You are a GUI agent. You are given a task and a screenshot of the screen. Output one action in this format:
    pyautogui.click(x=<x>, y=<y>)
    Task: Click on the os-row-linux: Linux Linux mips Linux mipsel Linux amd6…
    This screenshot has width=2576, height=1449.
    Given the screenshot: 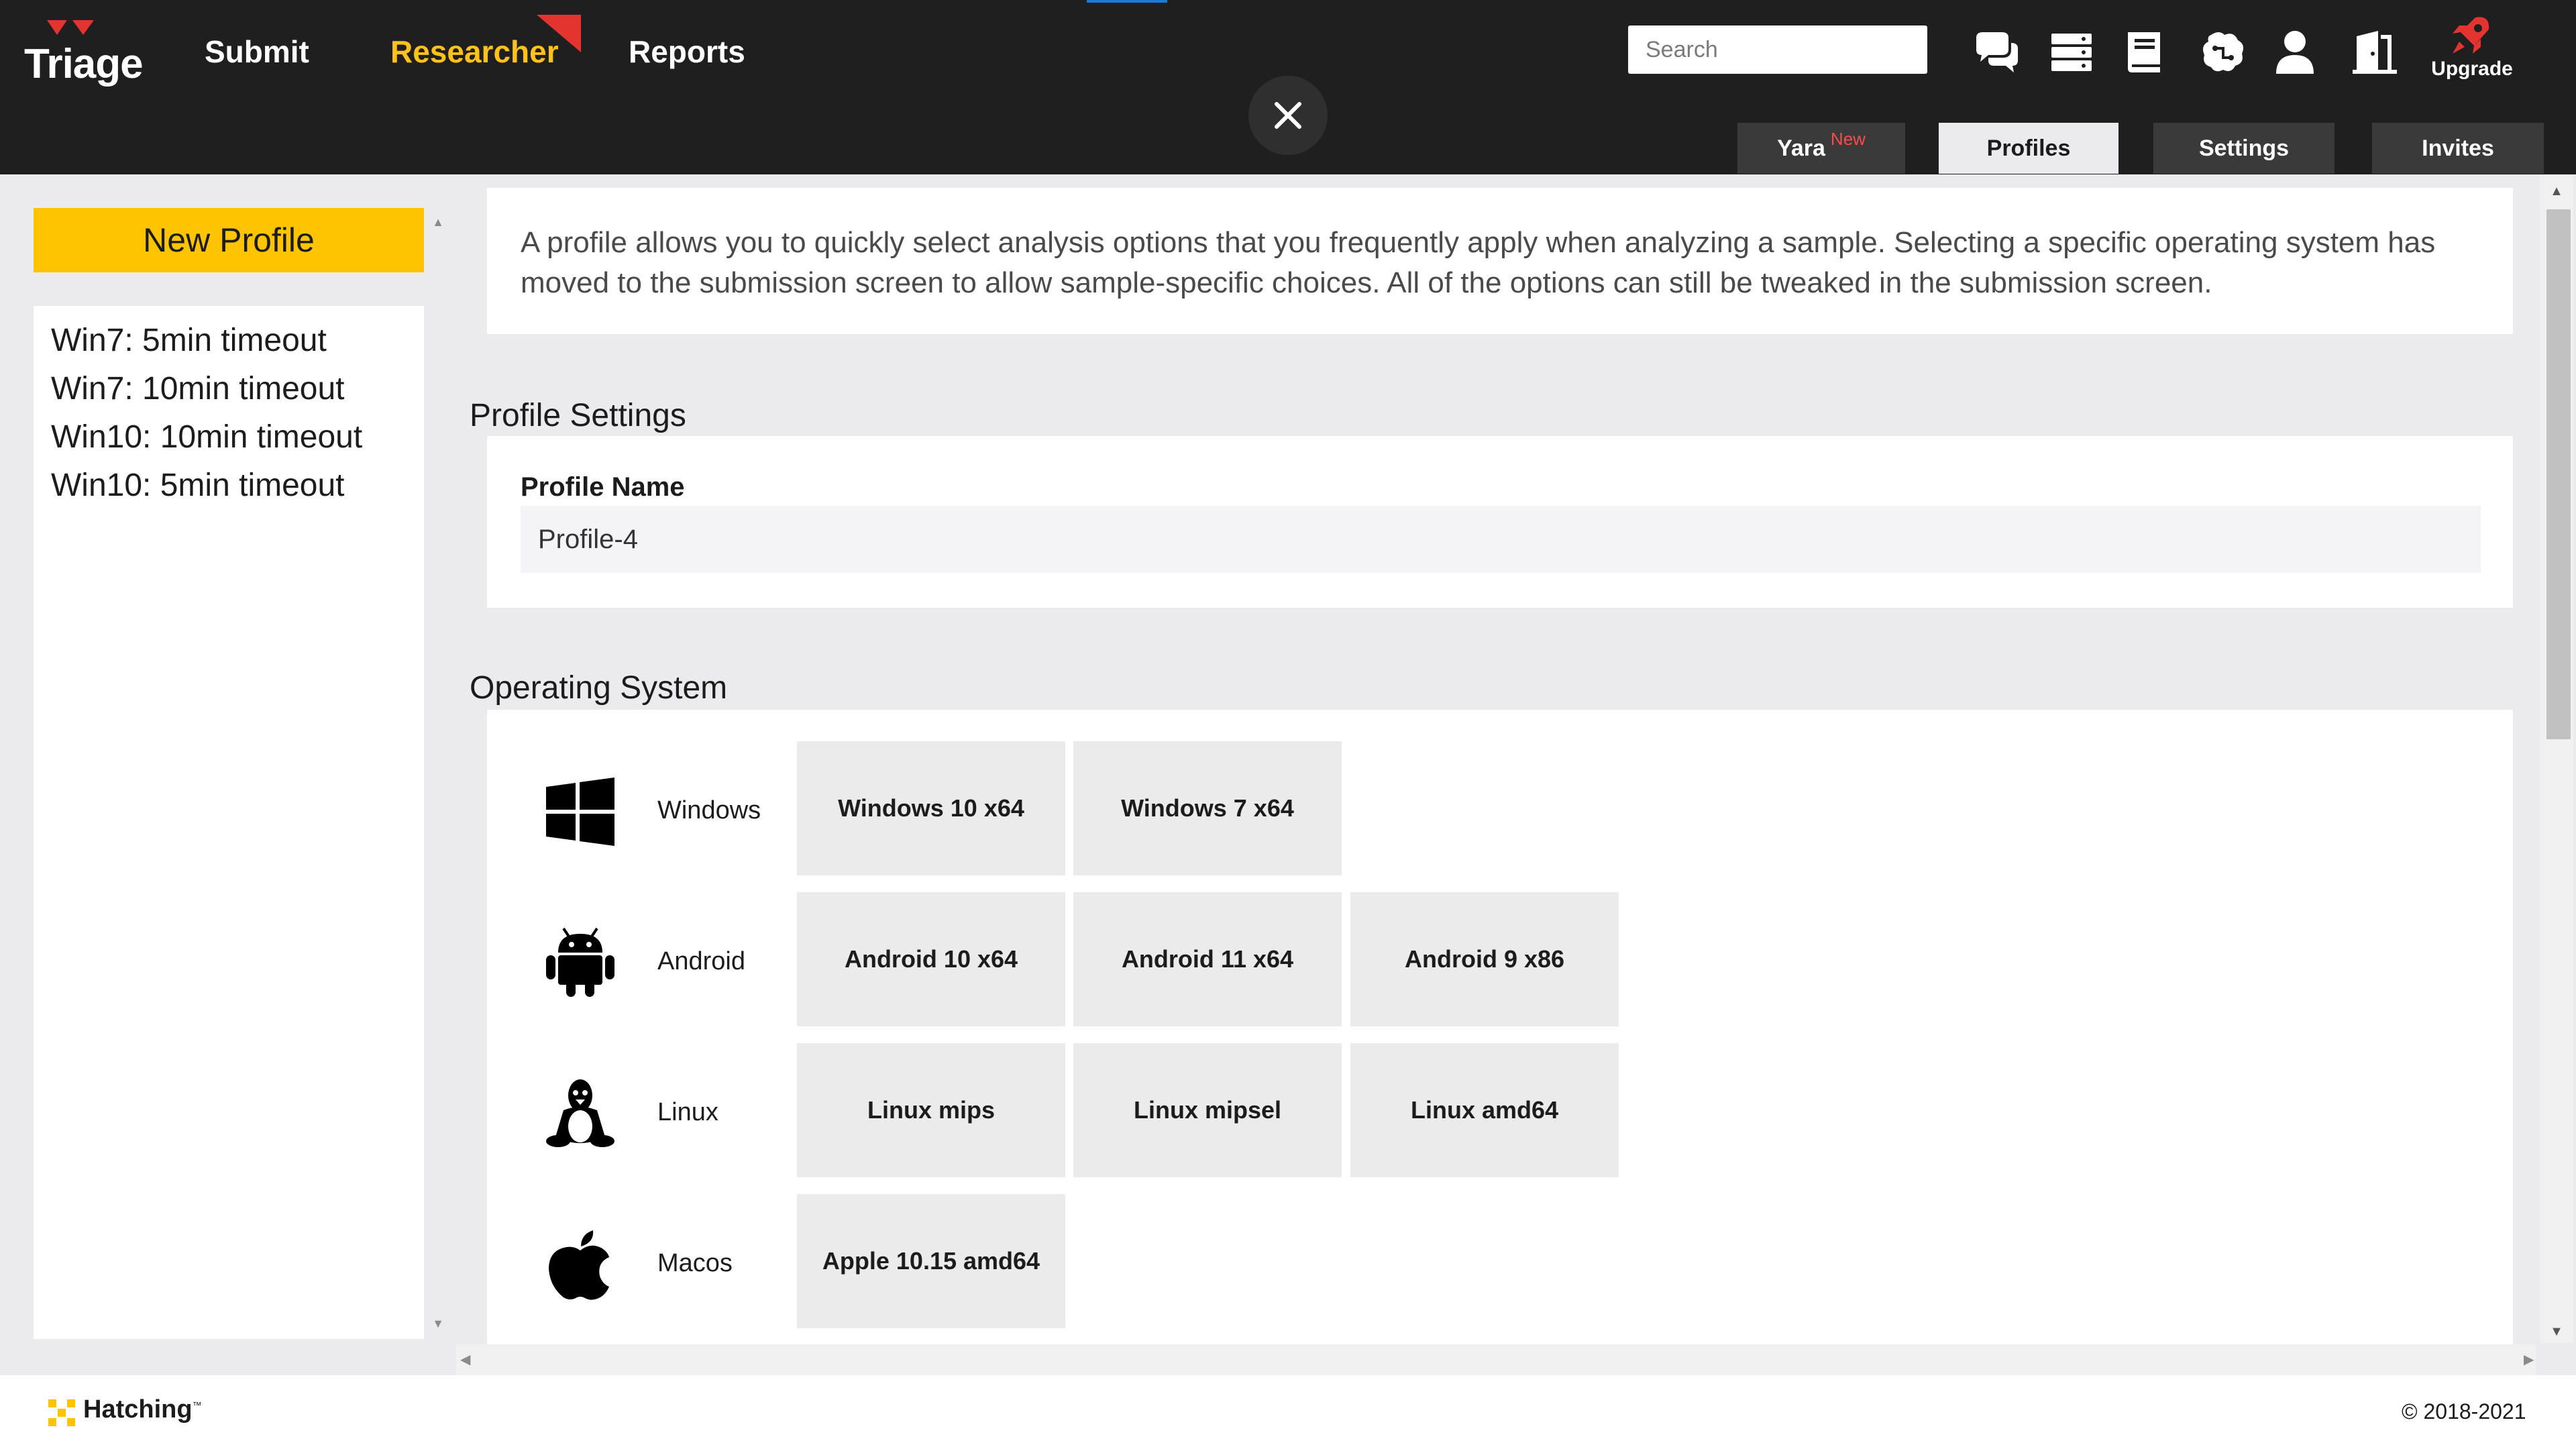 What is the action you would take?
    pyautogui.click(x=1516, y=1110)
    